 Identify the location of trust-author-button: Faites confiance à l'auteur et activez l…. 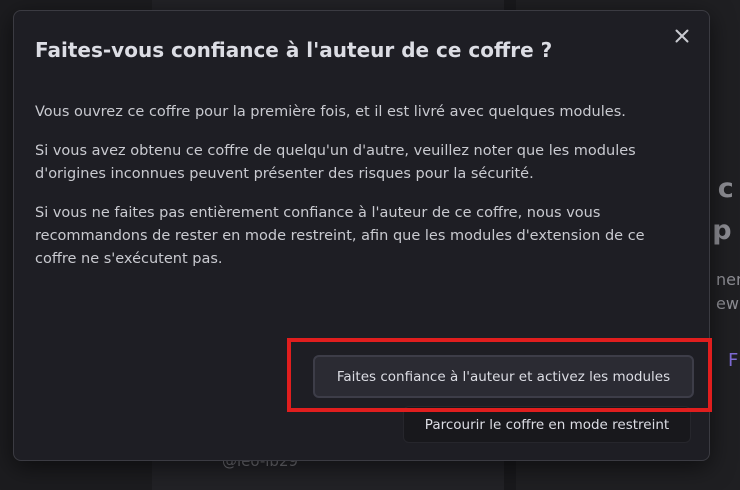
(503, 376).